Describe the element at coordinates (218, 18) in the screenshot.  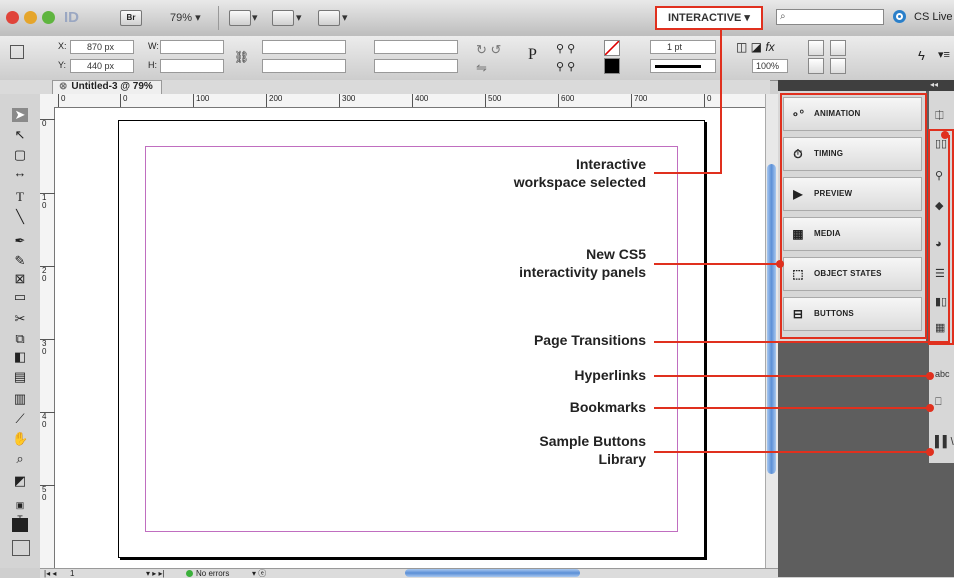
I see `separator` at that location.